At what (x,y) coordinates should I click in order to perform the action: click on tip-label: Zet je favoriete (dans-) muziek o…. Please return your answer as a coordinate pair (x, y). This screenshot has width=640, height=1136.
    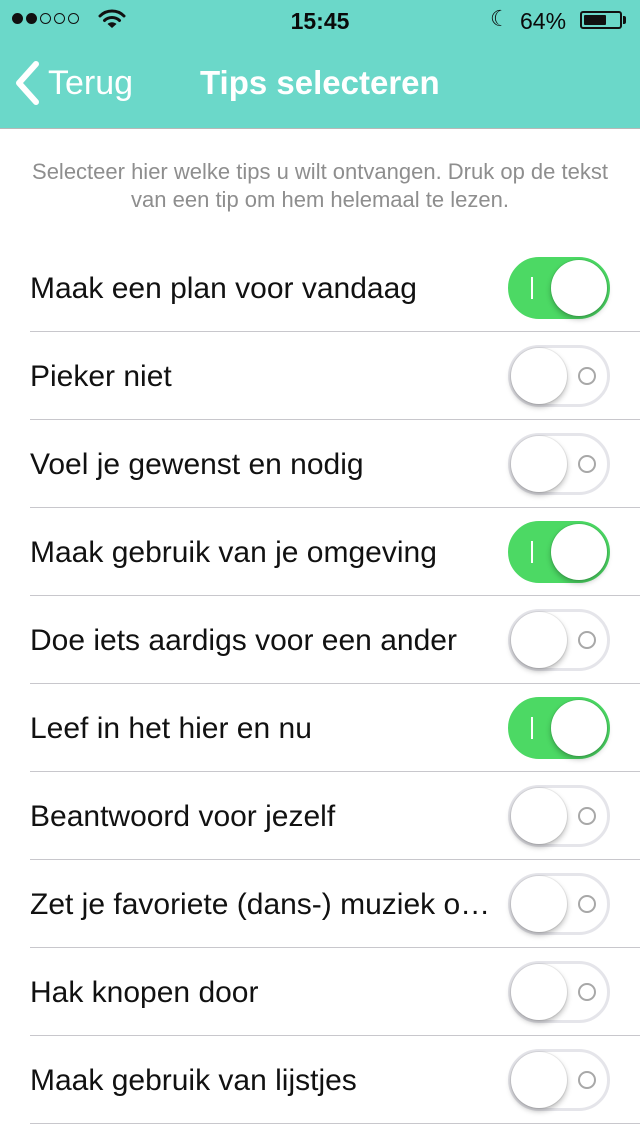
    Looking at the image, I should click on (265, 905).